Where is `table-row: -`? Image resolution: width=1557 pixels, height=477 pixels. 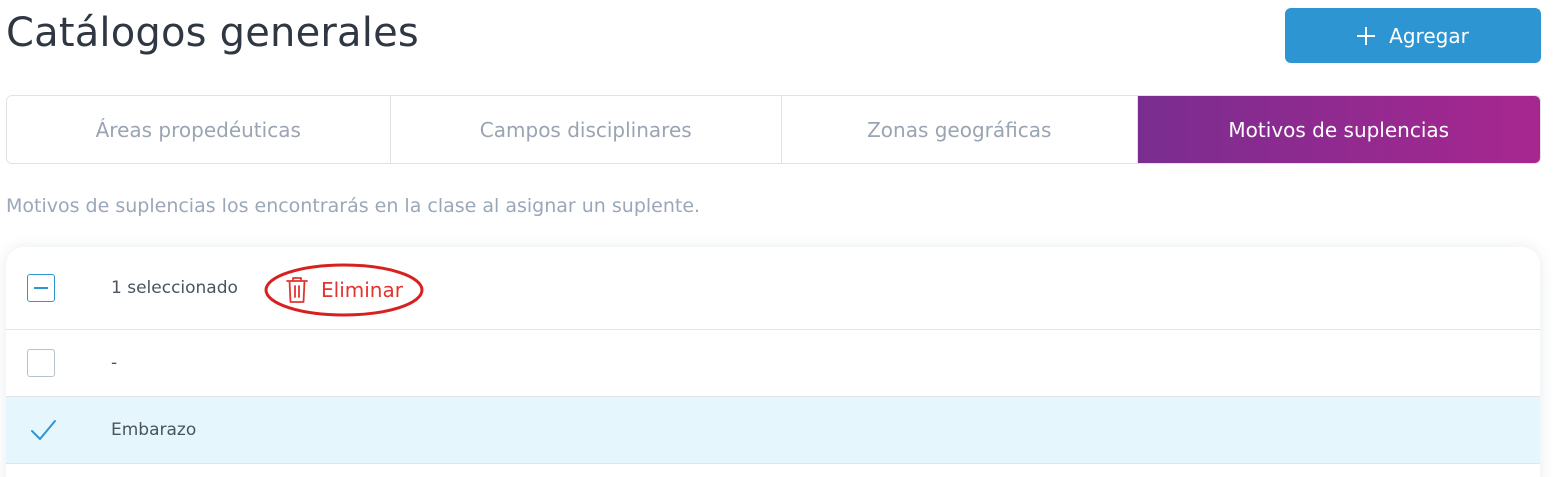 table-row: - is located at coordinates (773, 363).